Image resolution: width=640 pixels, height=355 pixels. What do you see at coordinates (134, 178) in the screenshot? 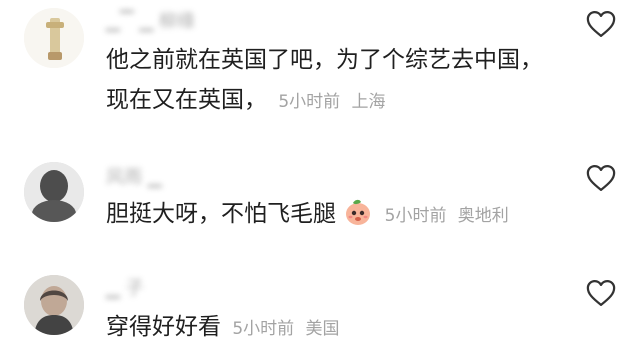
I see `comment-username: 风雨 ▁` at bounding box center [134, 178].